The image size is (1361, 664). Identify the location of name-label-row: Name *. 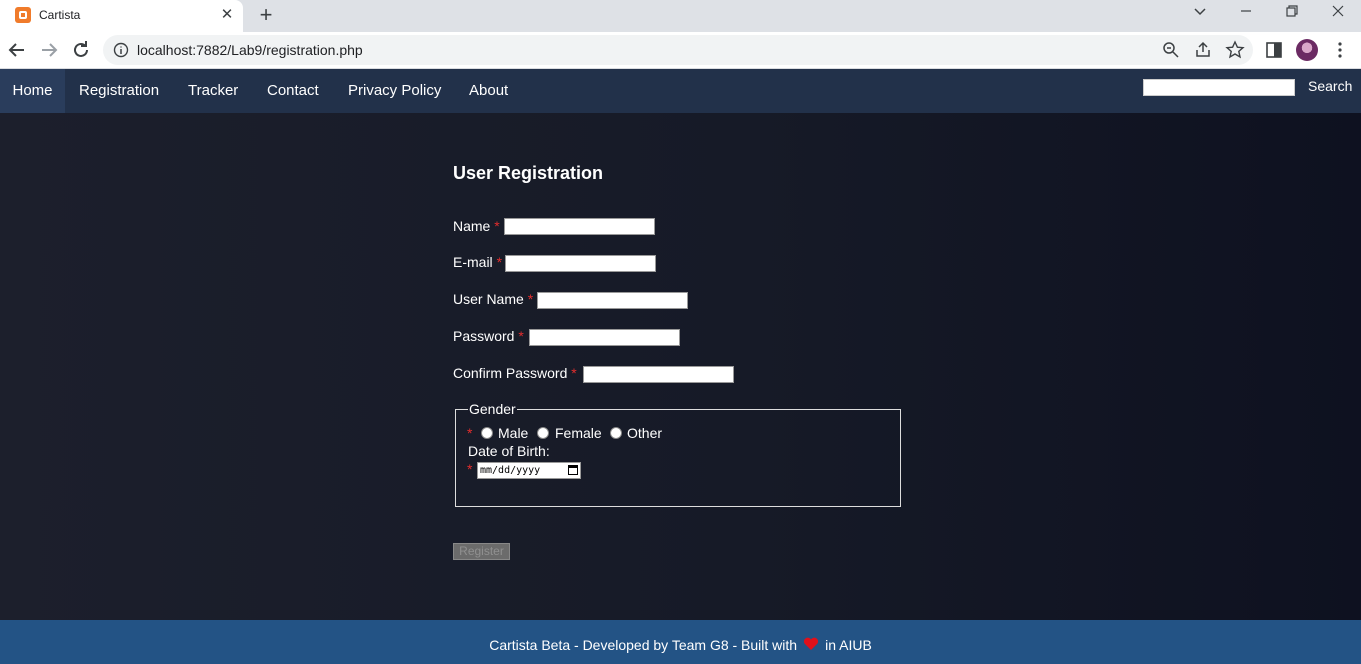
(476, 226).